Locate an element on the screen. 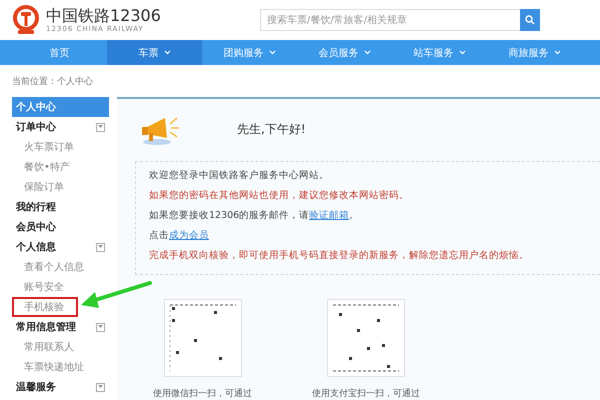 This screenshot has height=400, width=600. breadcrumb: 当前位置：个人中心 is located at coordinates (53, 82).